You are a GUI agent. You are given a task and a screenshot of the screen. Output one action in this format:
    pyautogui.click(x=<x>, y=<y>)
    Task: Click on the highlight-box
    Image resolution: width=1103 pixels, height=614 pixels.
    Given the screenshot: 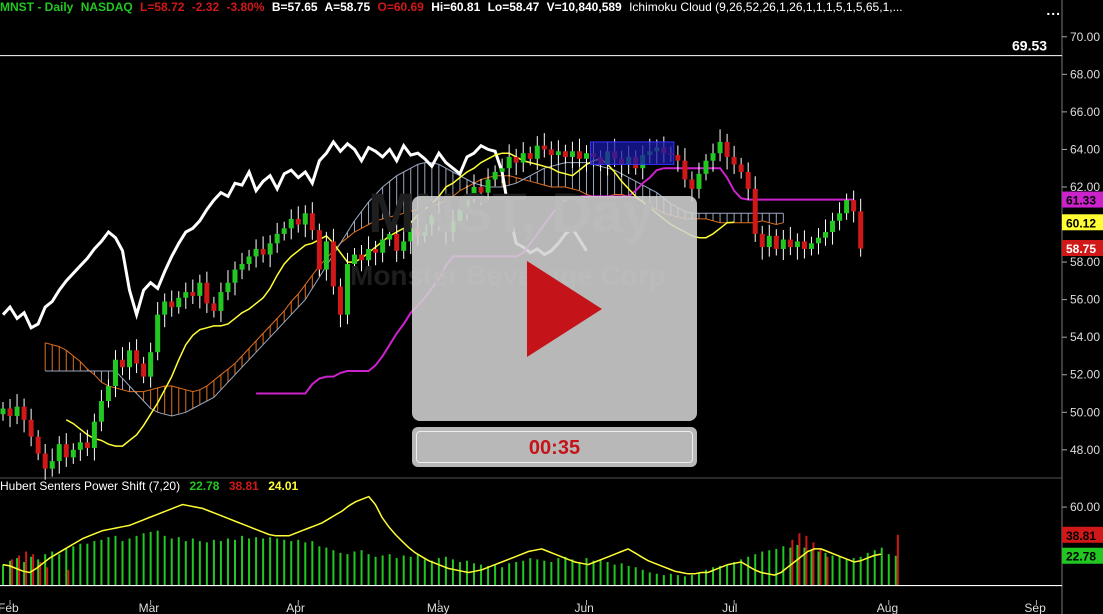 What is the action you would take?
    pyautogui.click(x=632, y=153)
    